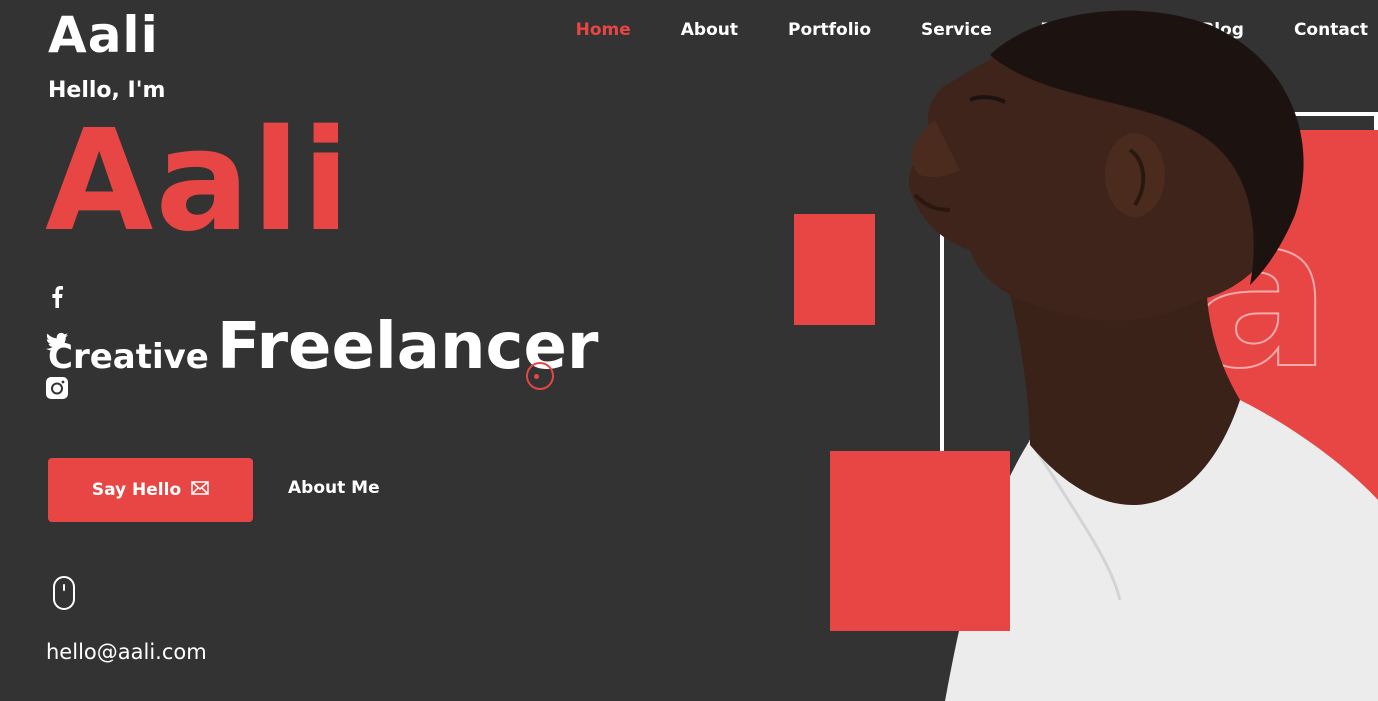 Image resolution: width=1378 pixels, height=701 pixels. Describe the element at coordinates (920, 541) in the screenshot. I see `red-square-large` at that location.